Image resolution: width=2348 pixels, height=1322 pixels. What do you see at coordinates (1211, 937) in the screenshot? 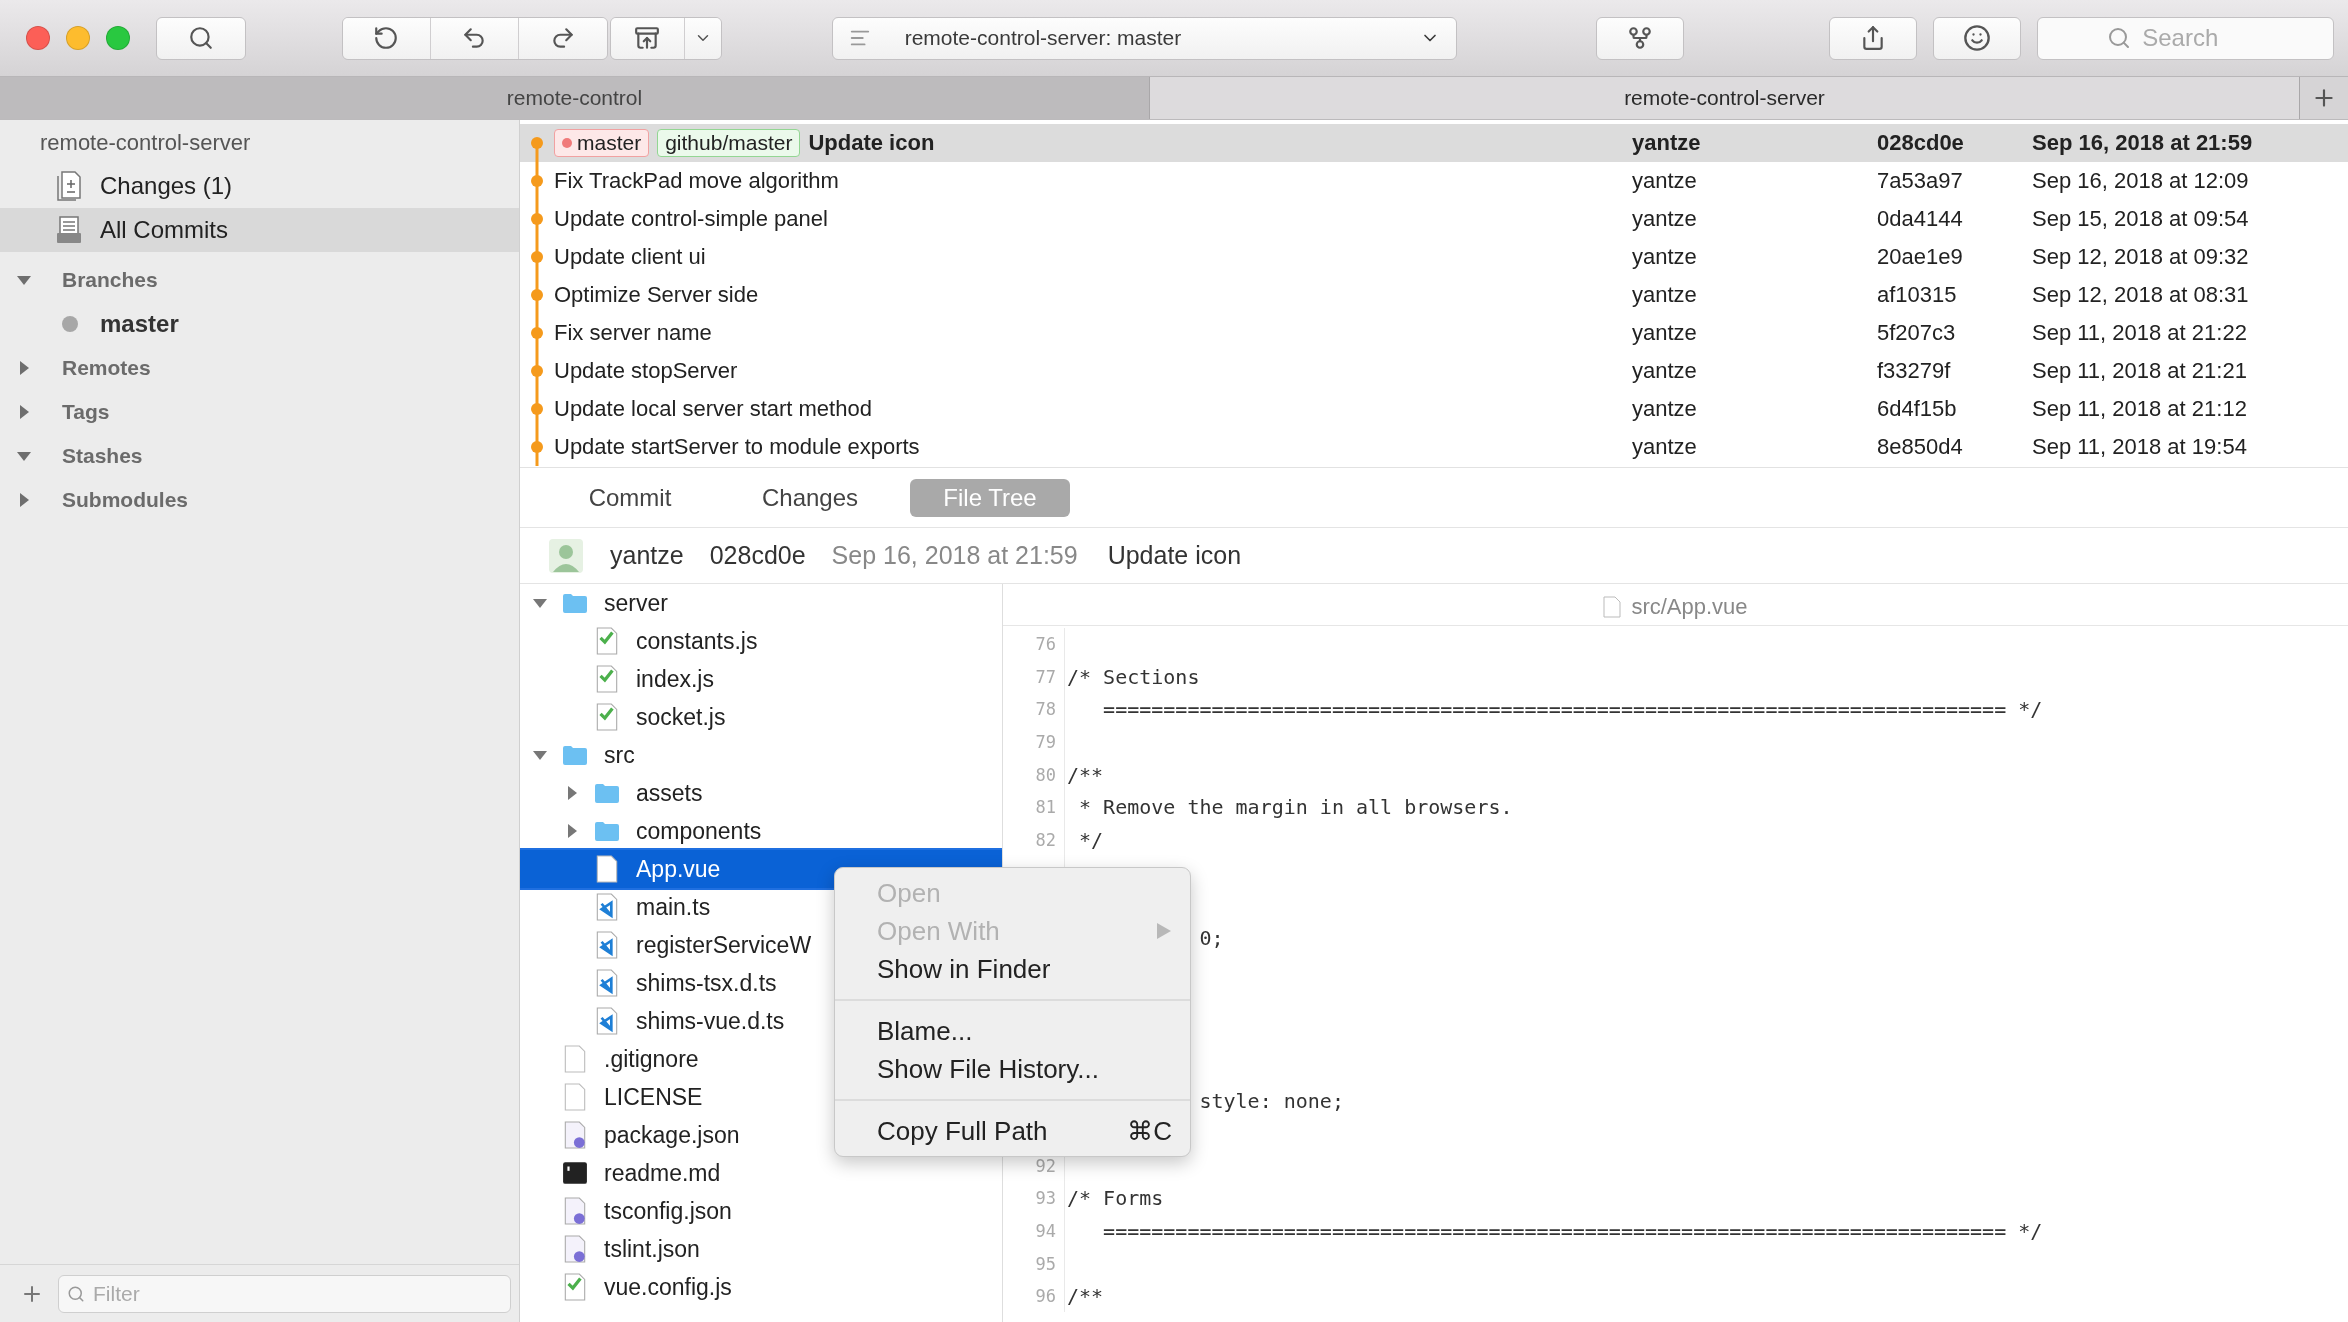
I see `code-line: 0;` at bounding box center [1211, 937].